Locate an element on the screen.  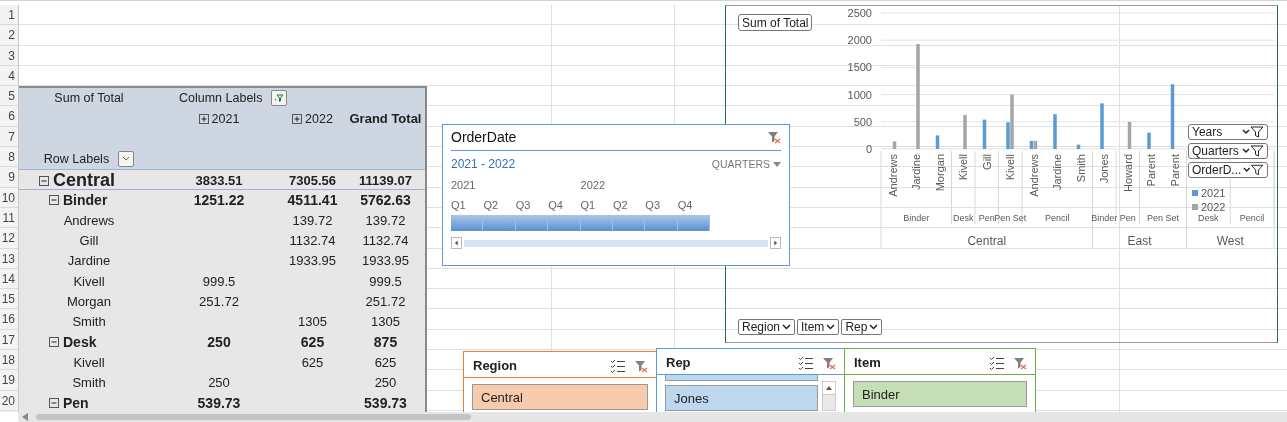
legend-label: 2022 is located at coordinates (1213, 207).